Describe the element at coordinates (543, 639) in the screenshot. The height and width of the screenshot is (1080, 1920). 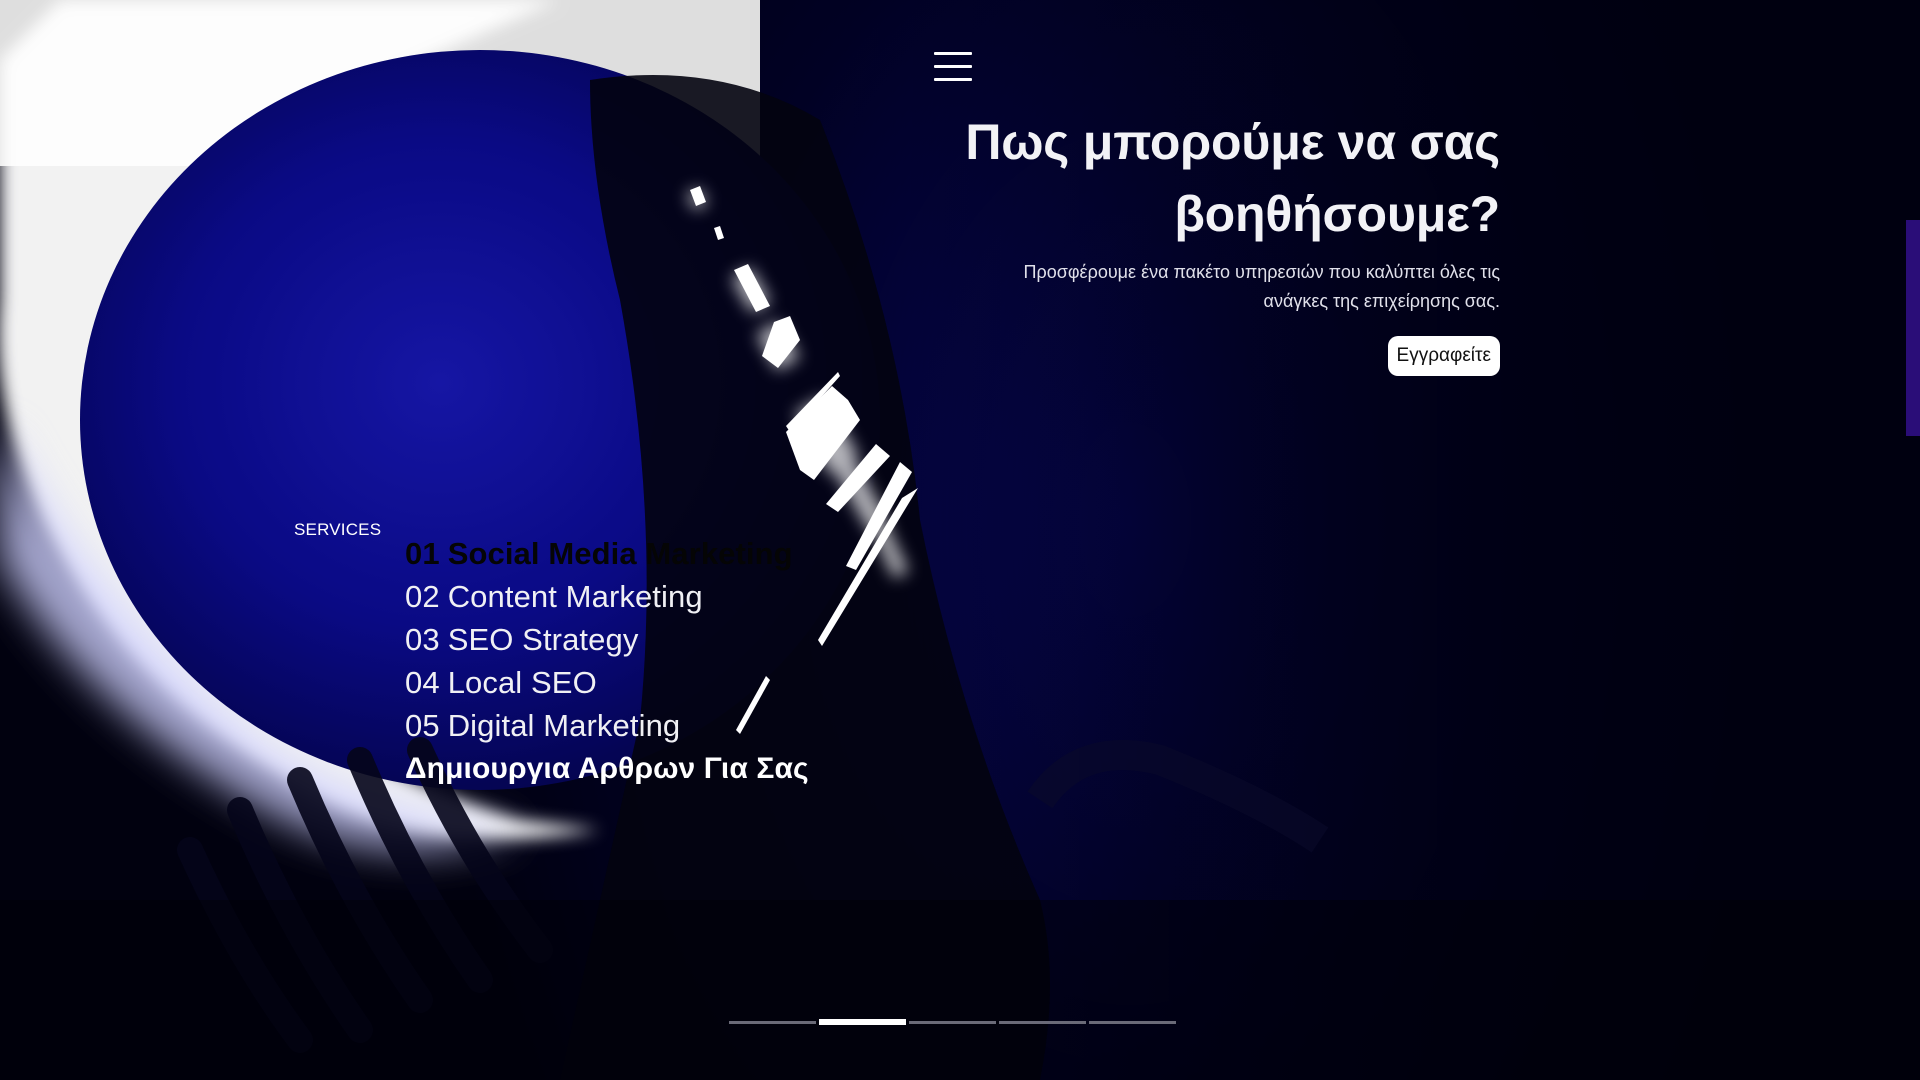
I see `service-label: SEO Strategy` at that location.